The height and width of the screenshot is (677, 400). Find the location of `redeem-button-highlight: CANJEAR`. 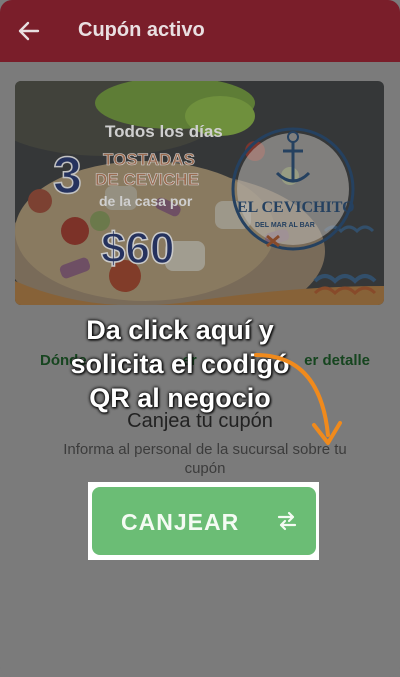

redeem-button-highlight: CANJEAR is located at coordinates (203, 521).